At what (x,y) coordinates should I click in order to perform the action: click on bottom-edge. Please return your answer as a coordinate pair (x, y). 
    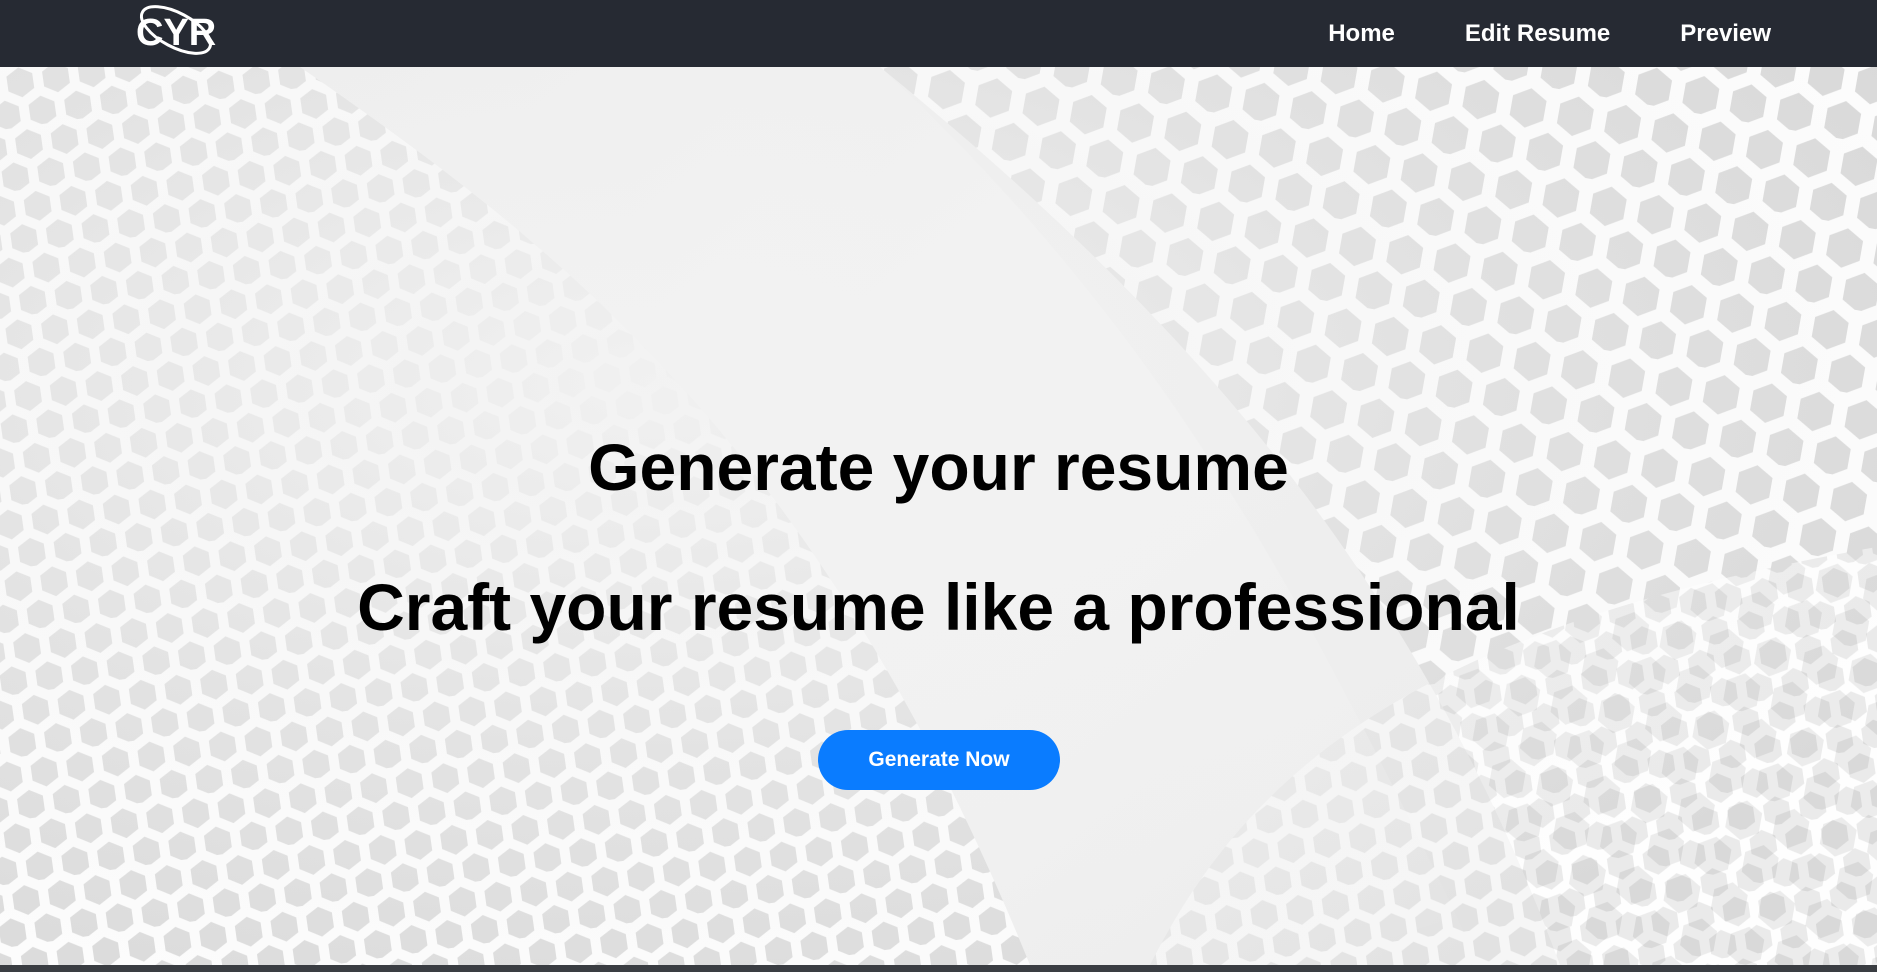
    Looking at the image, I should click on (938, 968).